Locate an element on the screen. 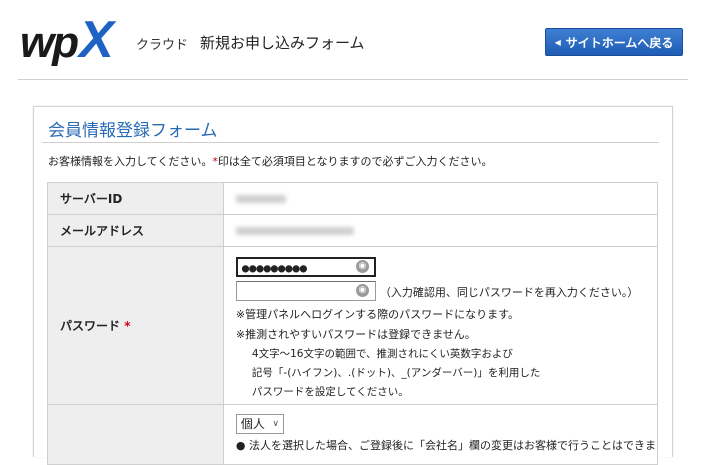 The image size is (704, 465). password-rule-1: 4文字～16文字の範囲で、推測されにくい英数字および is located at coordinates (382, 354).